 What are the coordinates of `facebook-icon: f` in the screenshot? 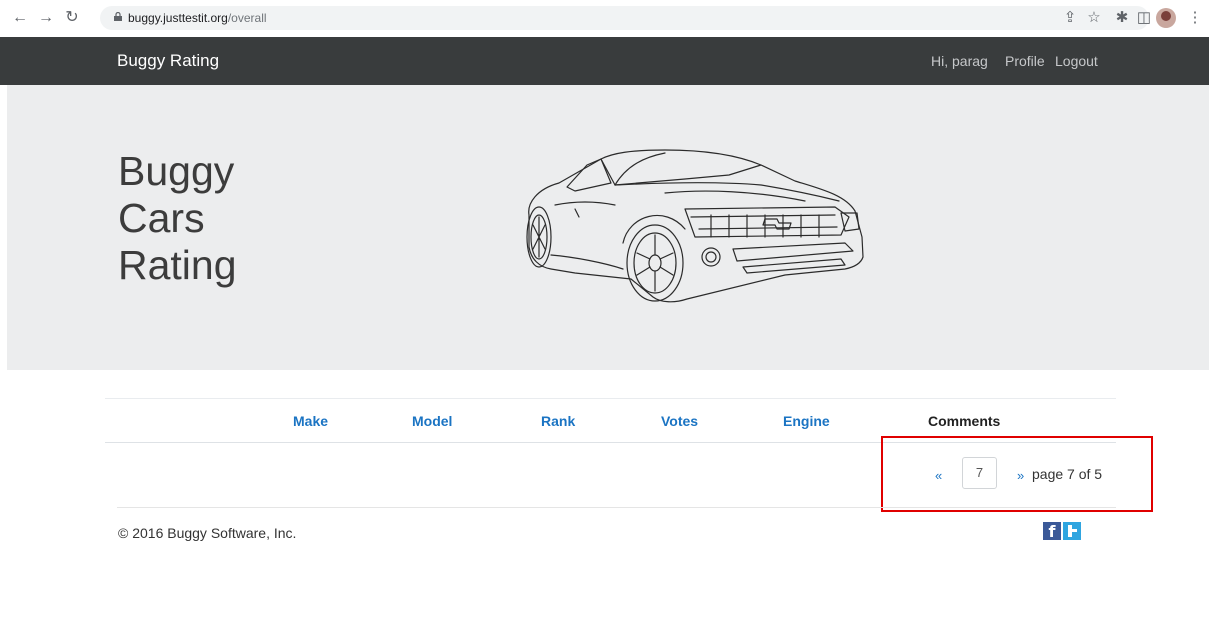 It's located at (1052, 531).